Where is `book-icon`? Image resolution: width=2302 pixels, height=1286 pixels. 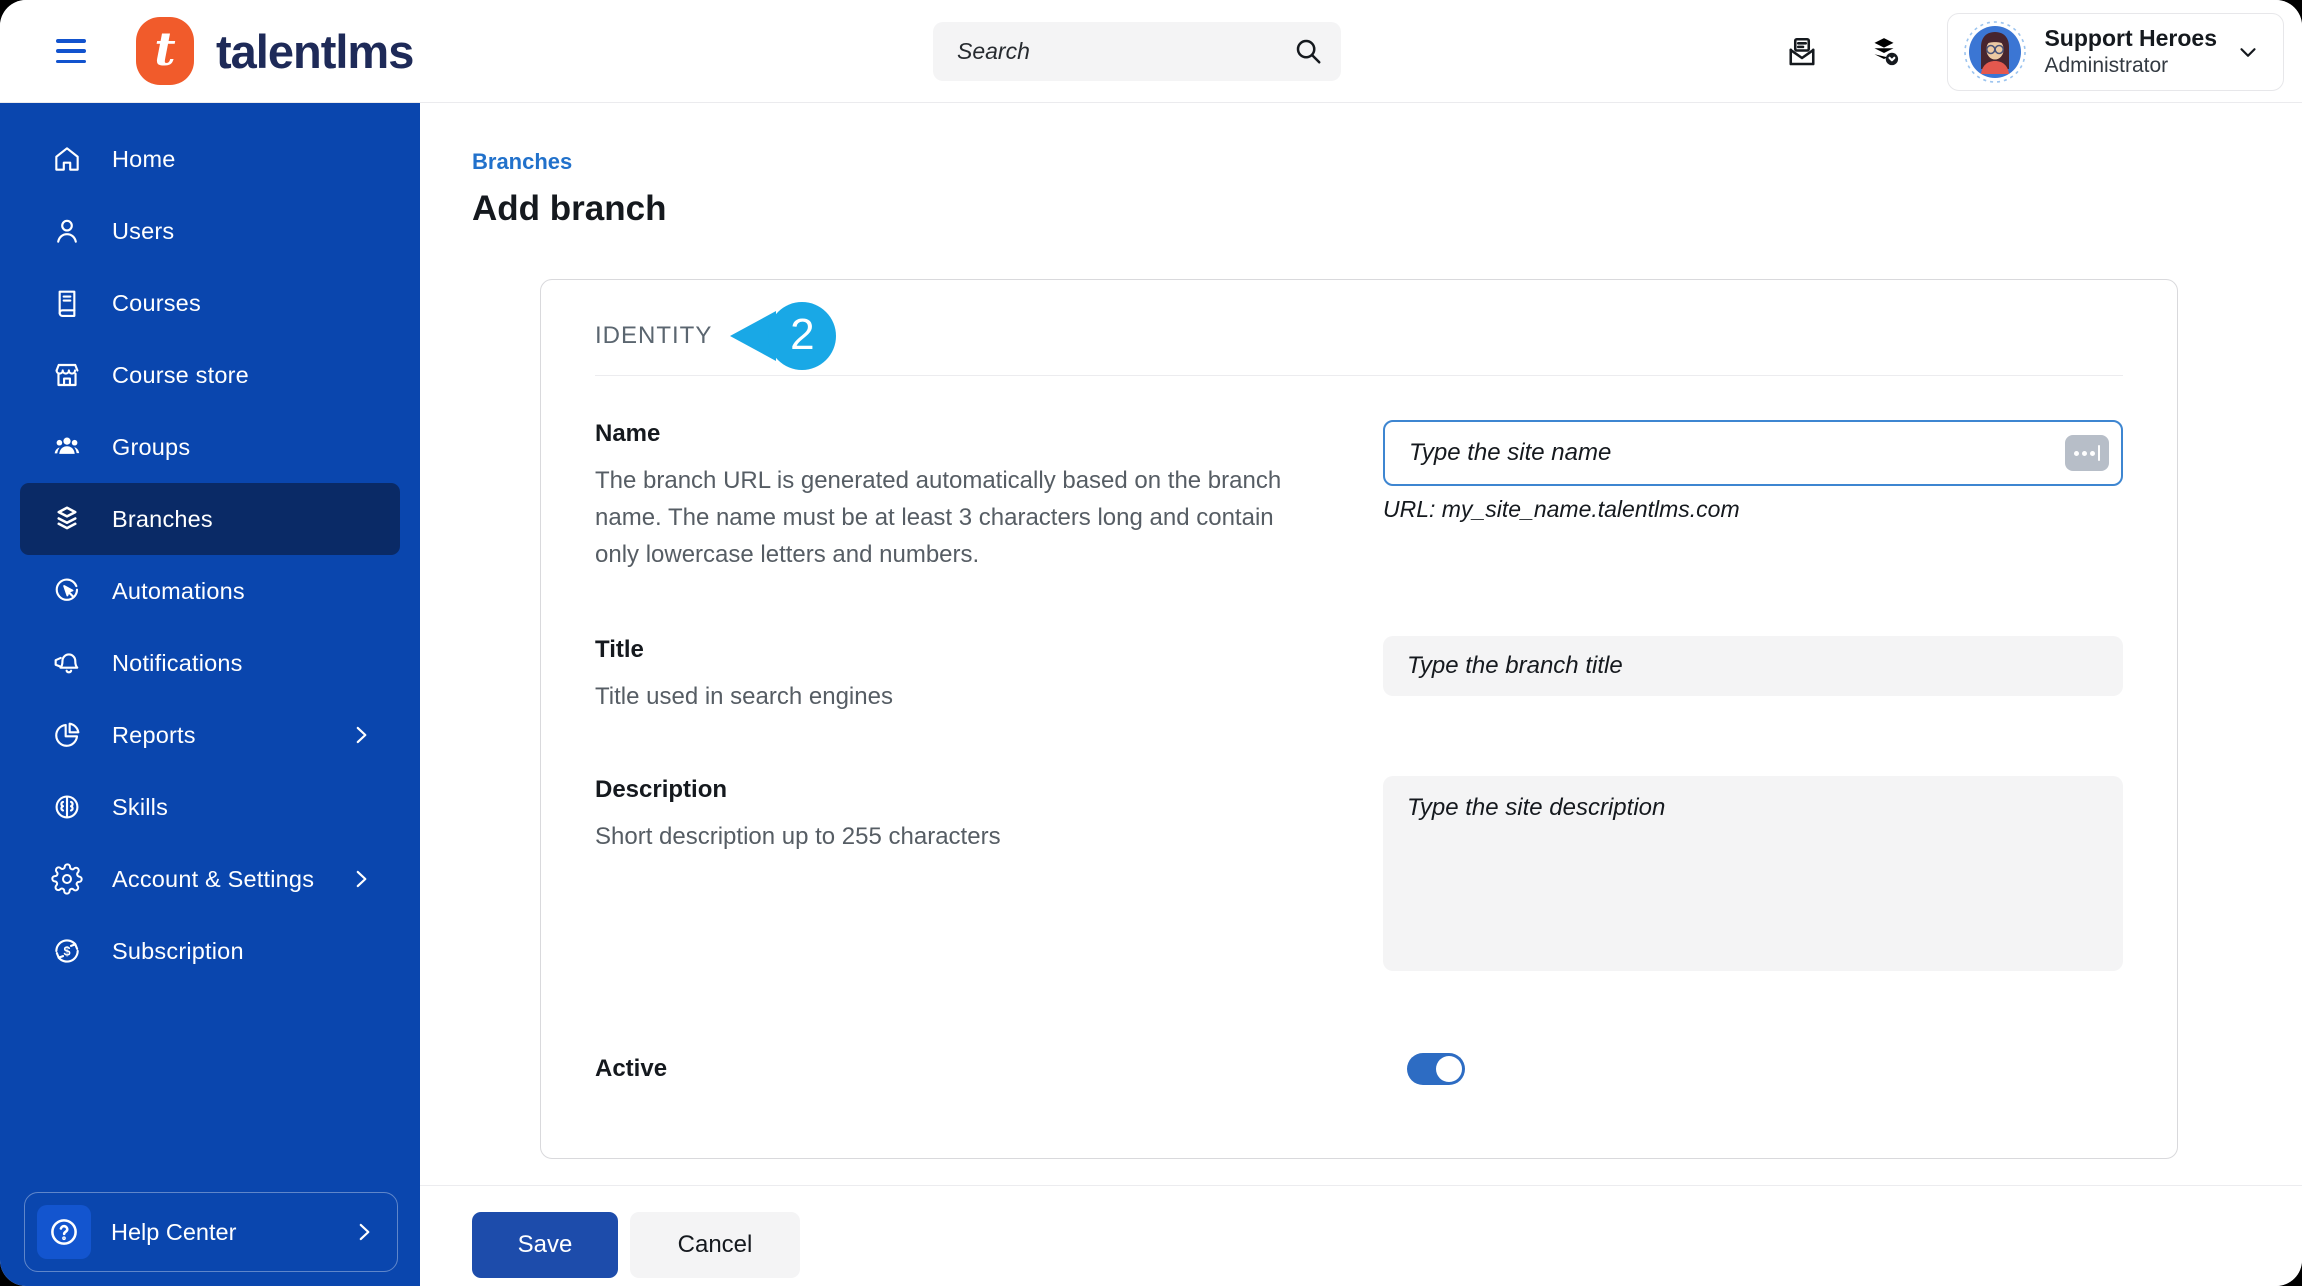 book-icon is located at coordinates (67, 303).